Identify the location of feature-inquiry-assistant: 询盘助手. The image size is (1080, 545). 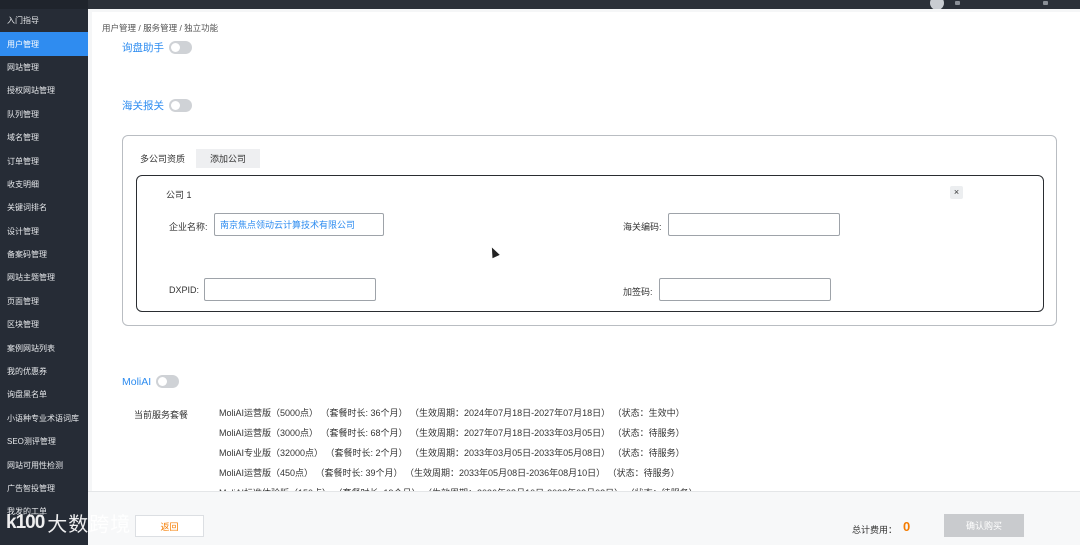
(157, 47).